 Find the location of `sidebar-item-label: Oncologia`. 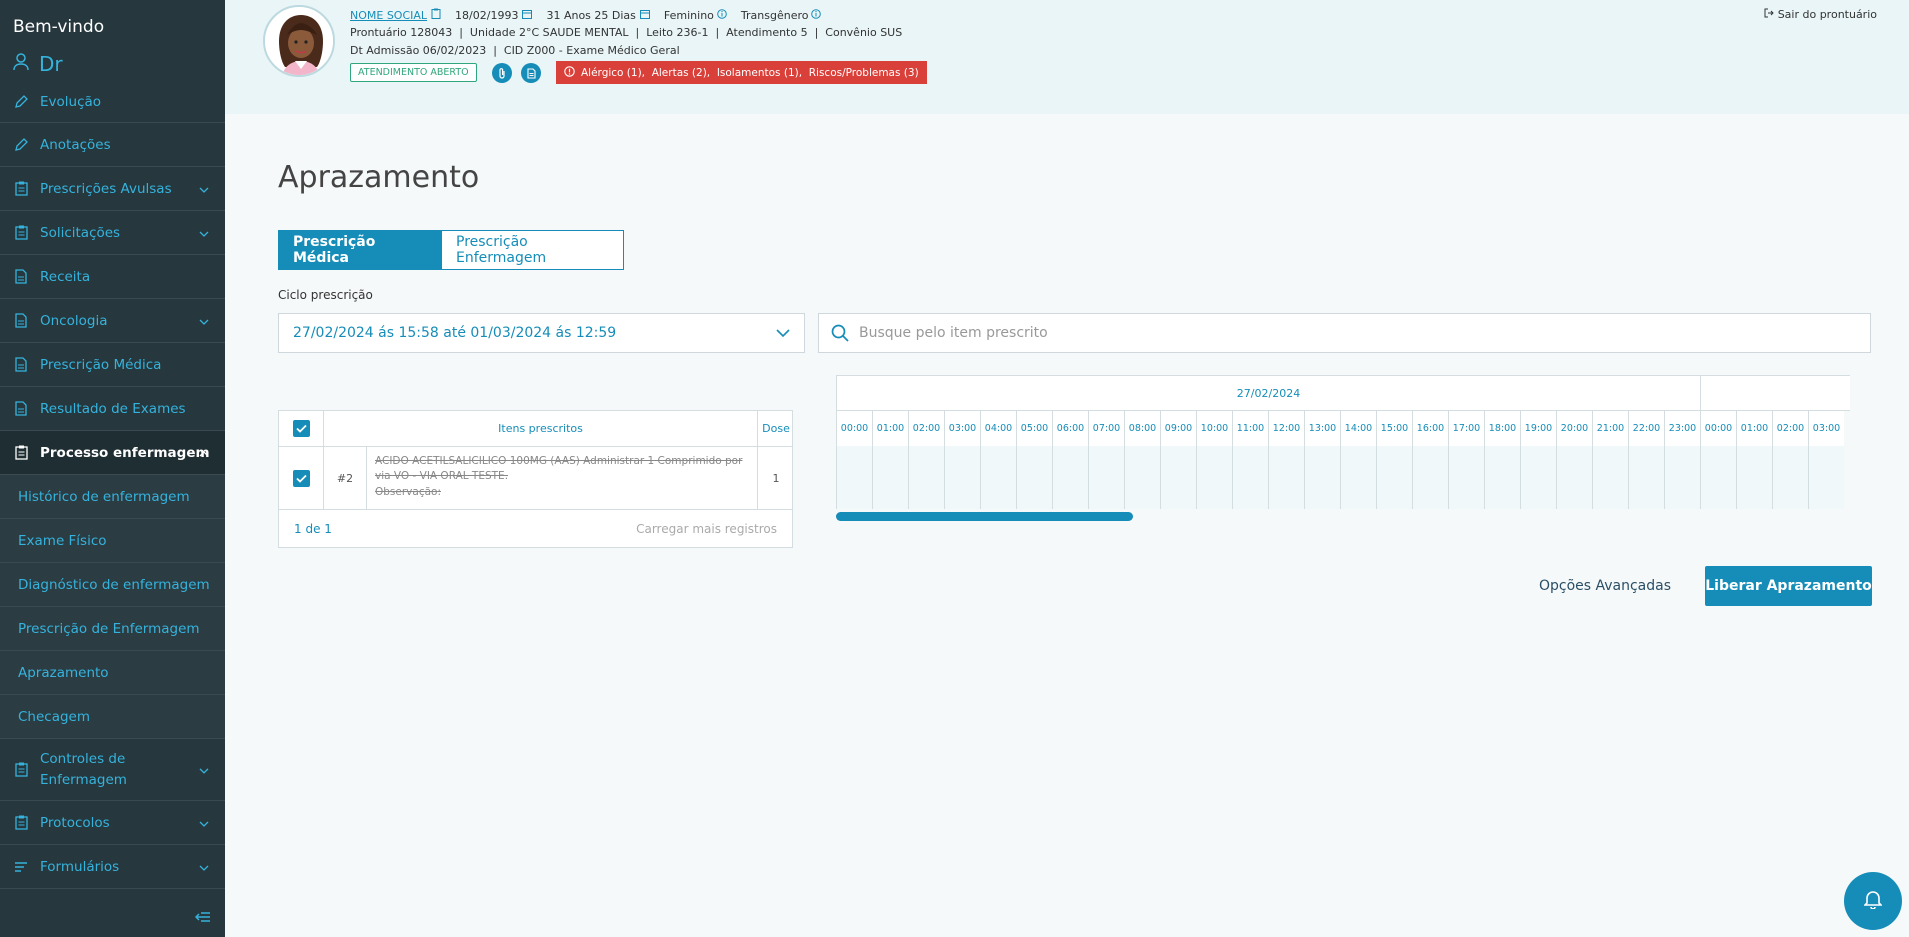

sidebar-item-label: Oncologia is located at coordinates (74, 320).